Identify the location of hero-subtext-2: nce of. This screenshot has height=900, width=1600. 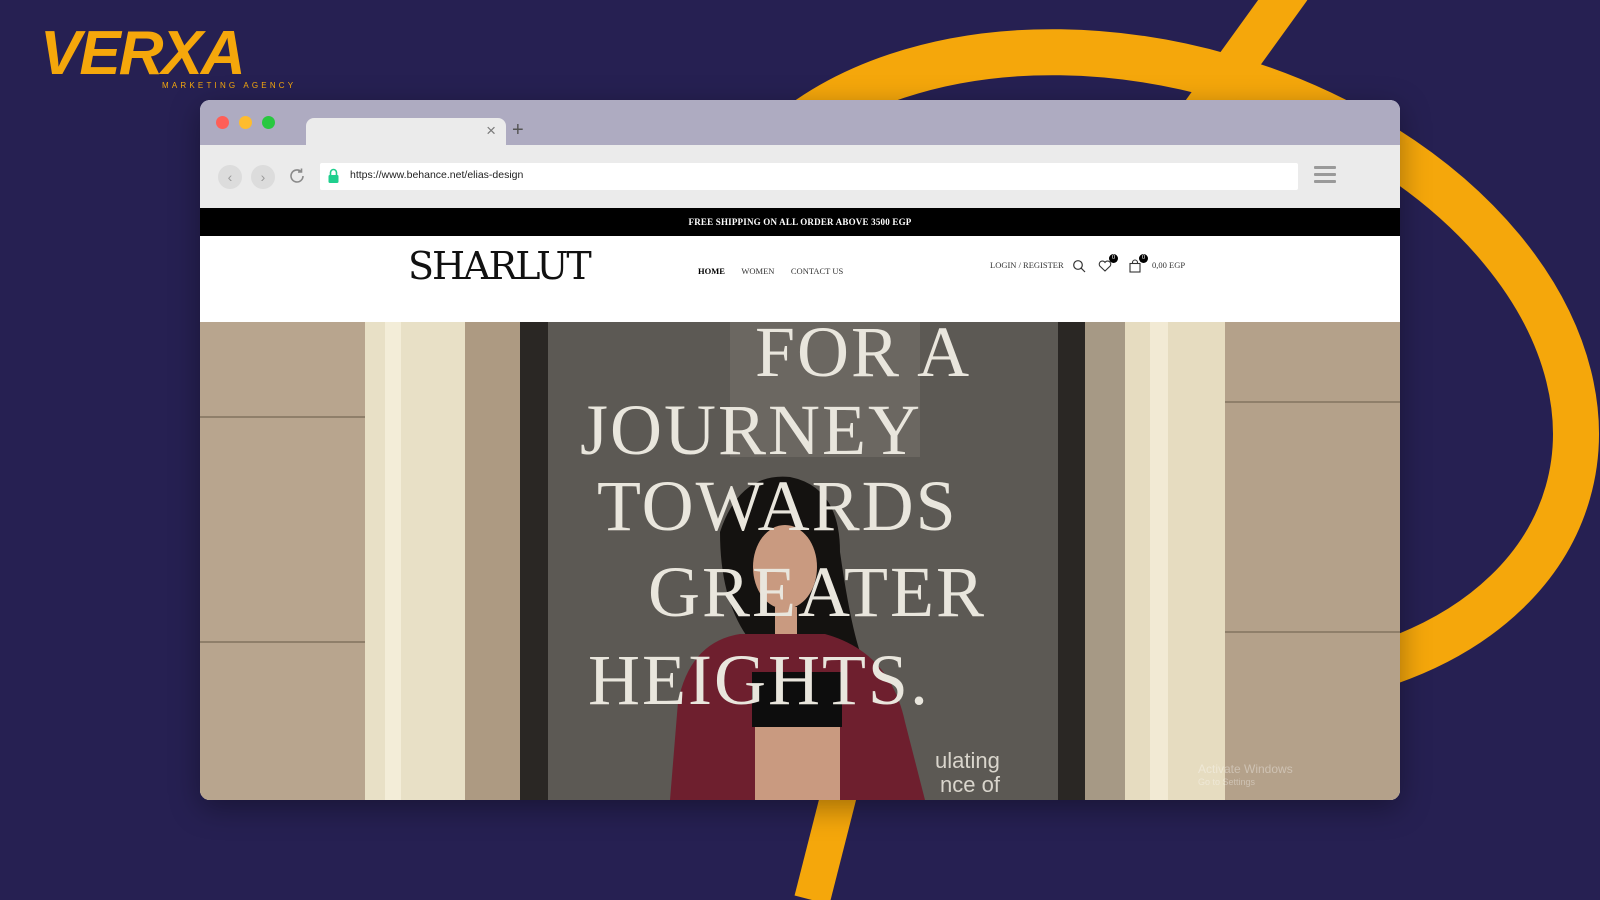
(970, 784).